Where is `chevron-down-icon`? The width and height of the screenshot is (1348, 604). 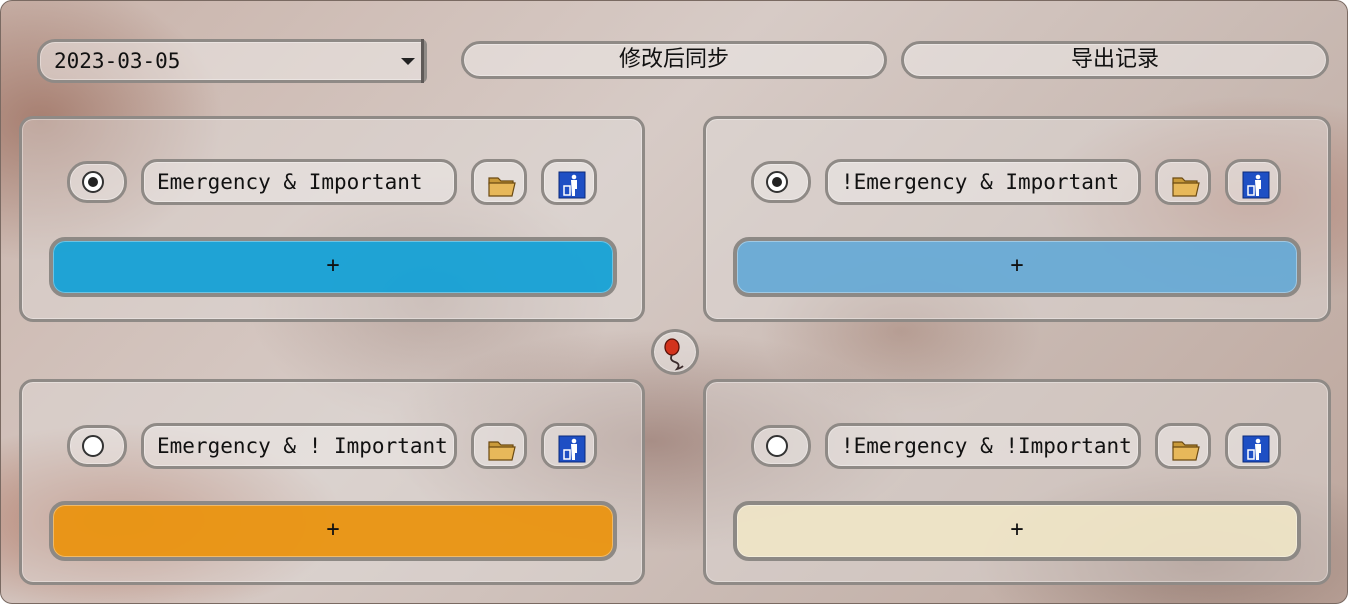
chevron-down-icon is located at coordinates (408, 61).